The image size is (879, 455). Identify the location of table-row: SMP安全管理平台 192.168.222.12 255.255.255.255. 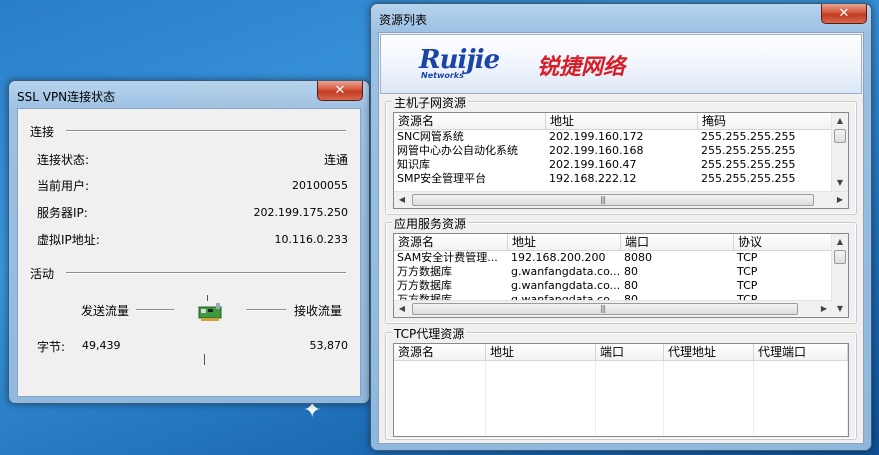
(613, 179).